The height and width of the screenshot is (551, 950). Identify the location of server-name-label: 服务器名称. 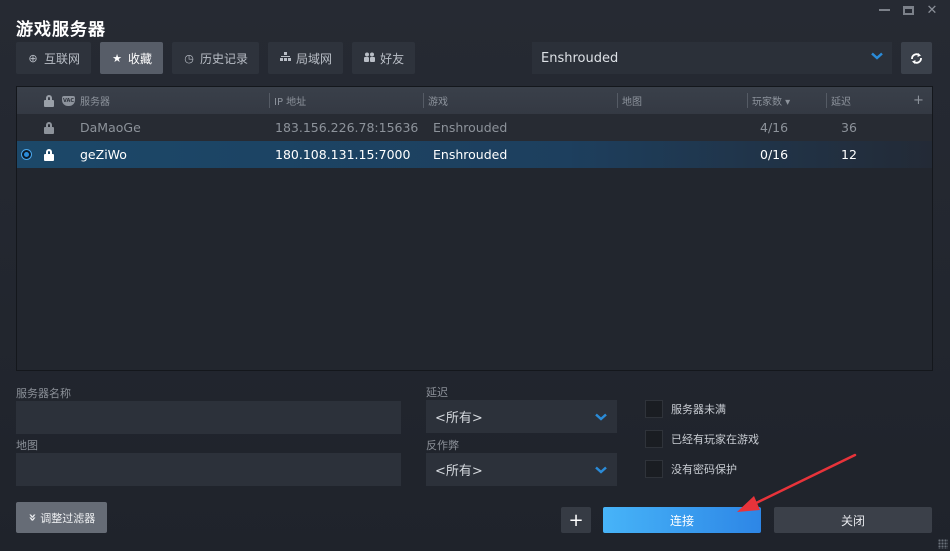
(43, 393).